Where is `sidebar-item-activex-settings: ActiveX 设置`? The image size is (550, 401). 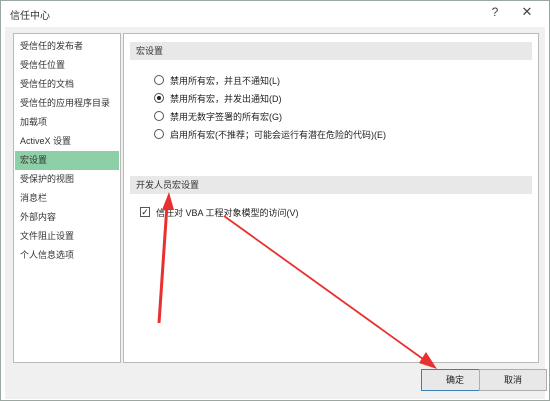
sidebar-item-activex-settings: ActiveX 设置 is located at coordinates (67, 141).